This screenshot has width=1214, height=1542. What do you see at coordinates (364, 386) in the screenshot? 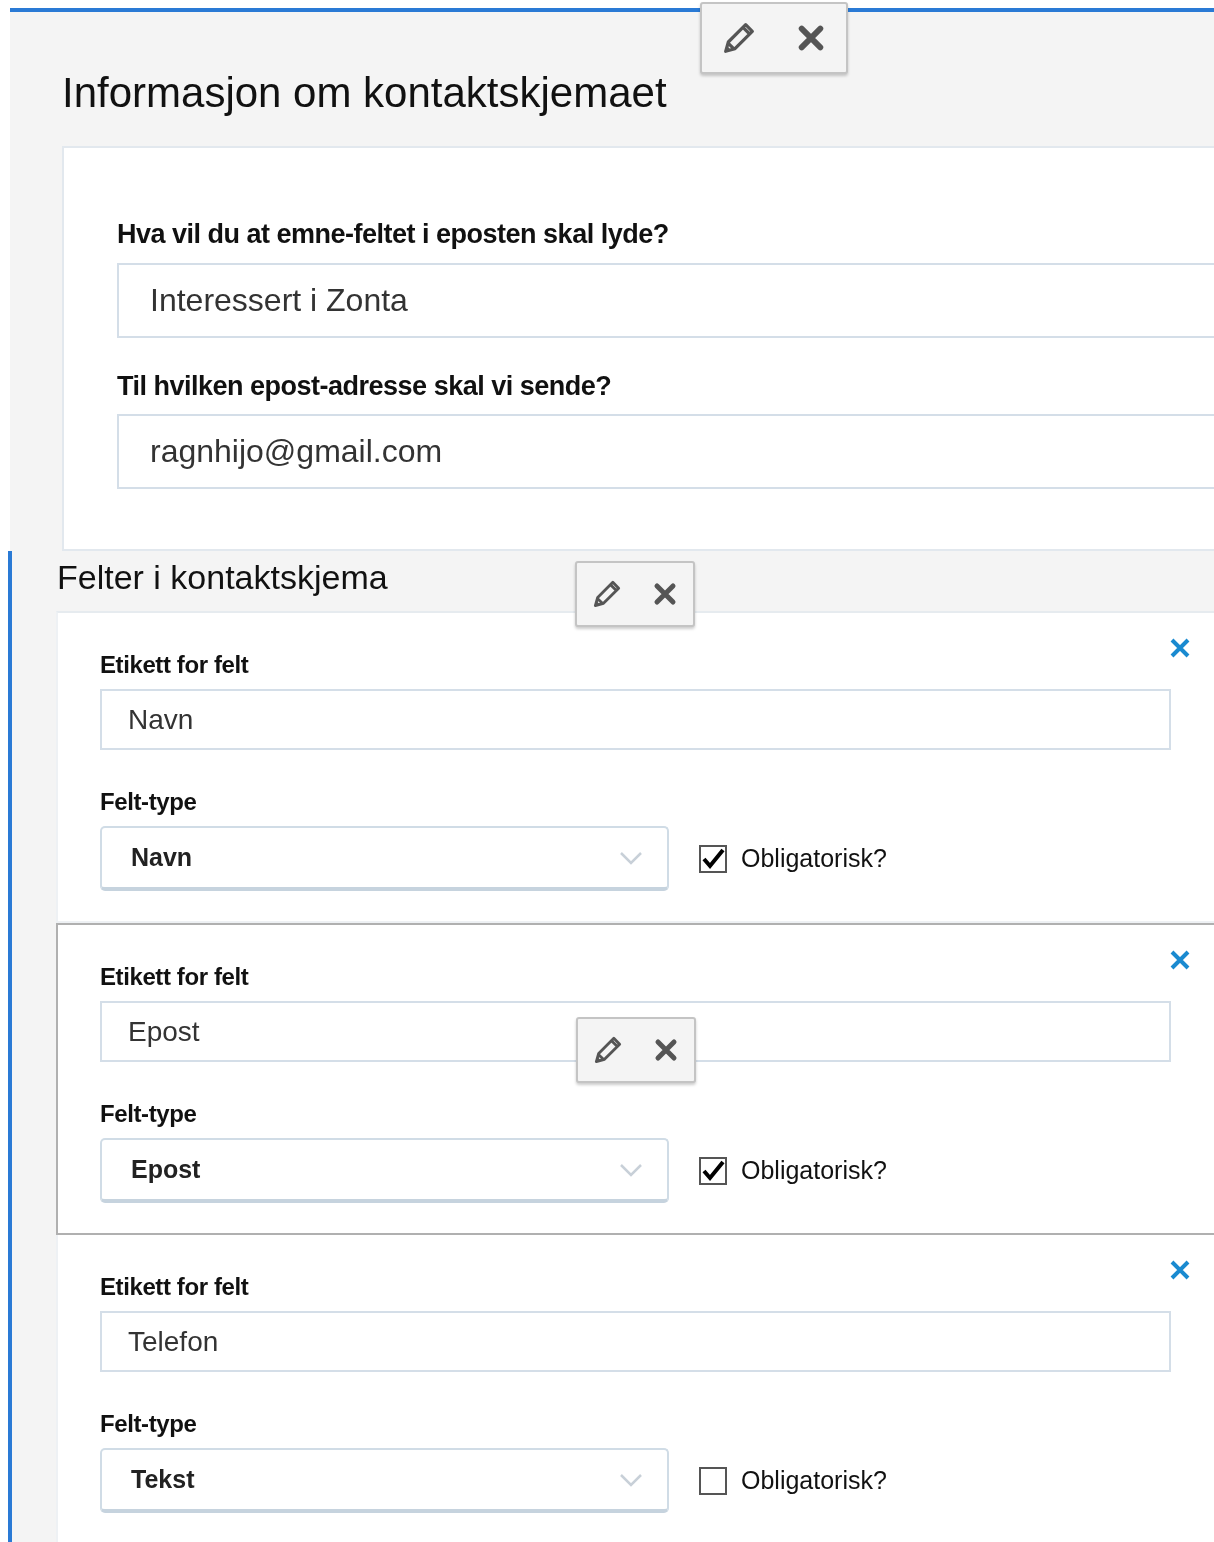
I see `field-label: Til hvilken epost-adresse skal vi sende?` at bounding box center [364, 386].